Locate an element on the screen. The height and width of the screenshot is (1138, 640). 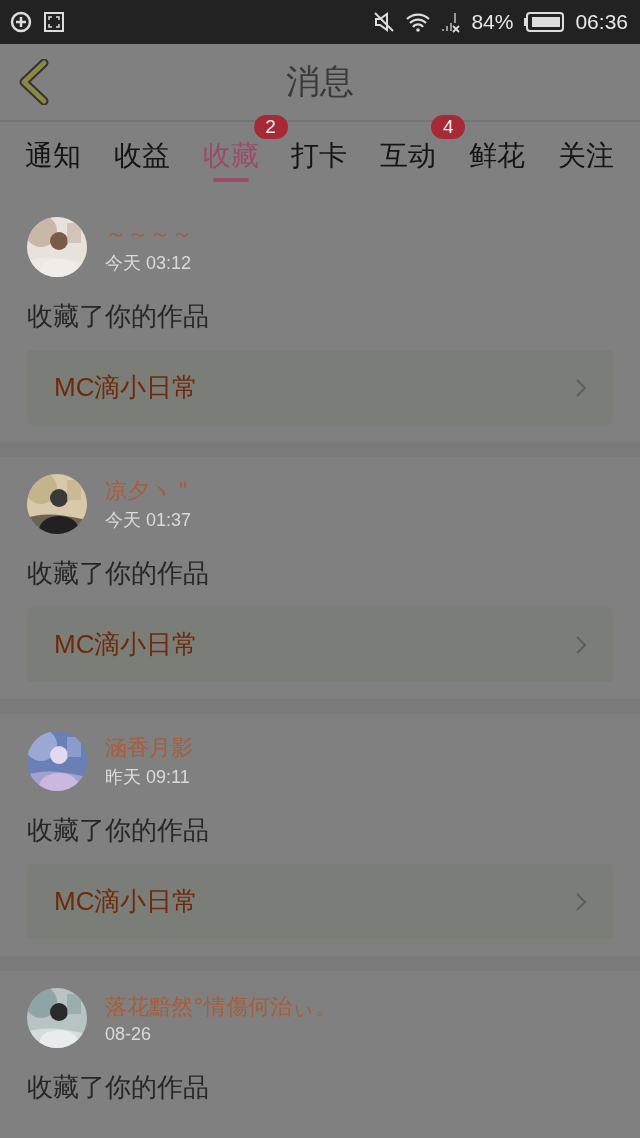
page-title: 消息 is located at coordinates (320, 81).